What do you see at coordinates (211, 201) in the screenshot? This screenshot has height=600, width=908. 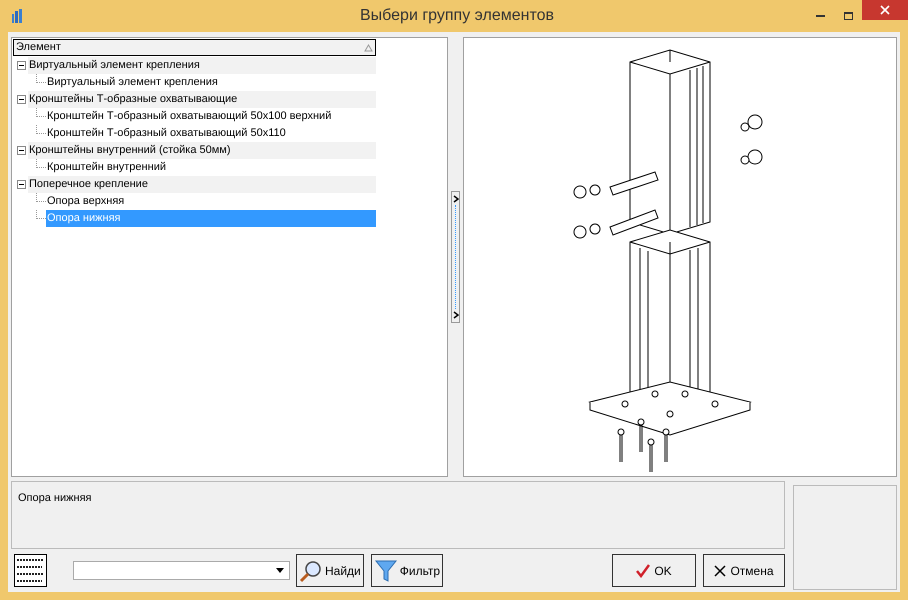 I see `tree-item: Опора верхняя` at bounding box center [211, 201].